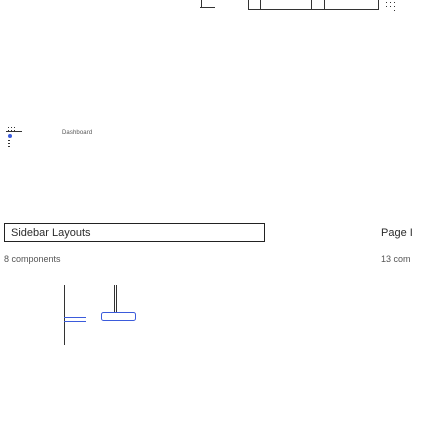 Image resolution: width=448 pixels, height=448 pixels. I want to click on top-wireframe-preview, so click(224, 30).